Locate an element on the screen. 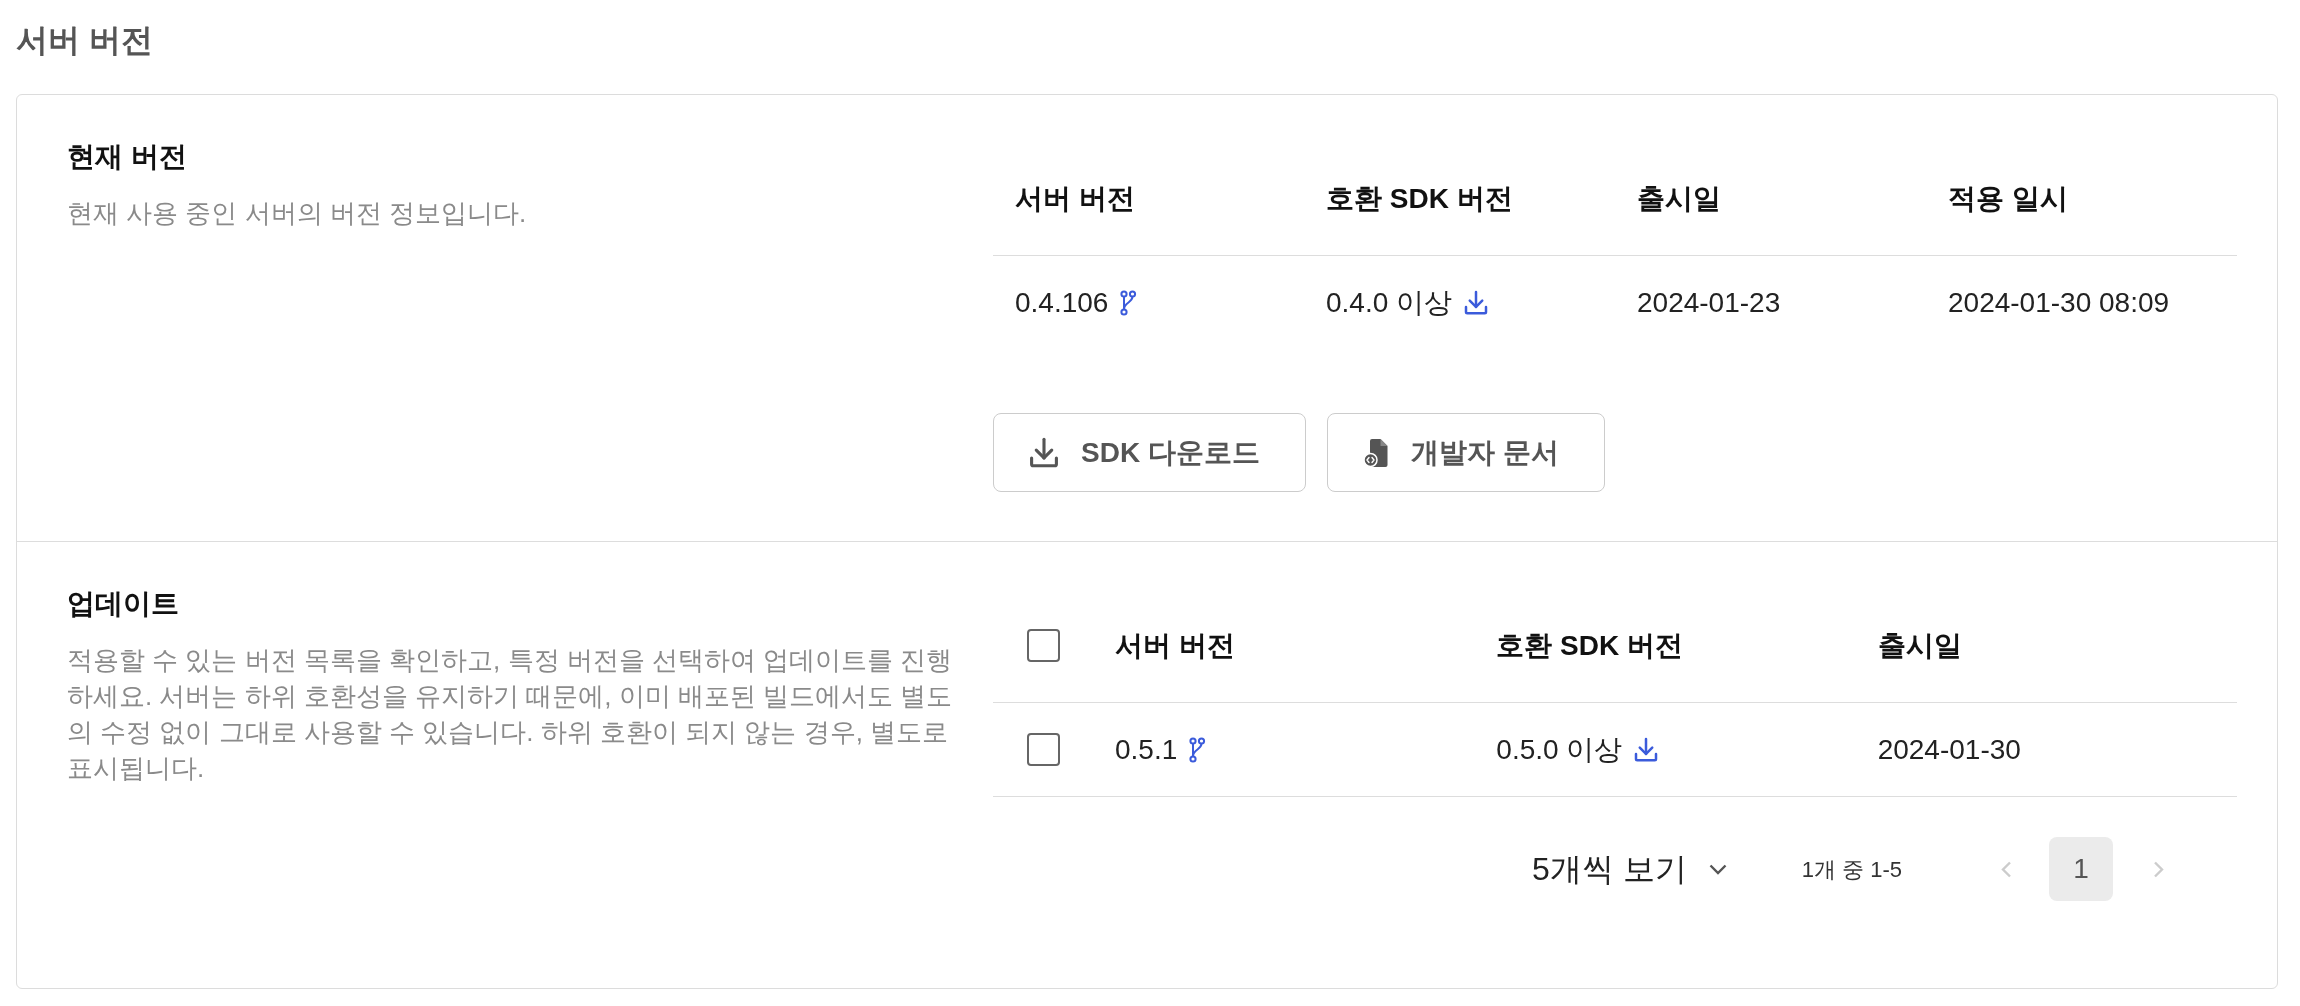 The image size is (2300, 1006). section-description: 적용할 수 있는 버전 목록을 확인하고, 특정 버전을 선택하여 업데이트를 진행하세요. 서버는 하위 호환성을 유지하기 때문에, 이미 배포된 빌드에서도 별도의 수정 없이 그대로 사용할 수 있습니다. 하위 호환이 되지 않는 경우, 별도로 표시됩니다. is located at coordinates (510, 714).